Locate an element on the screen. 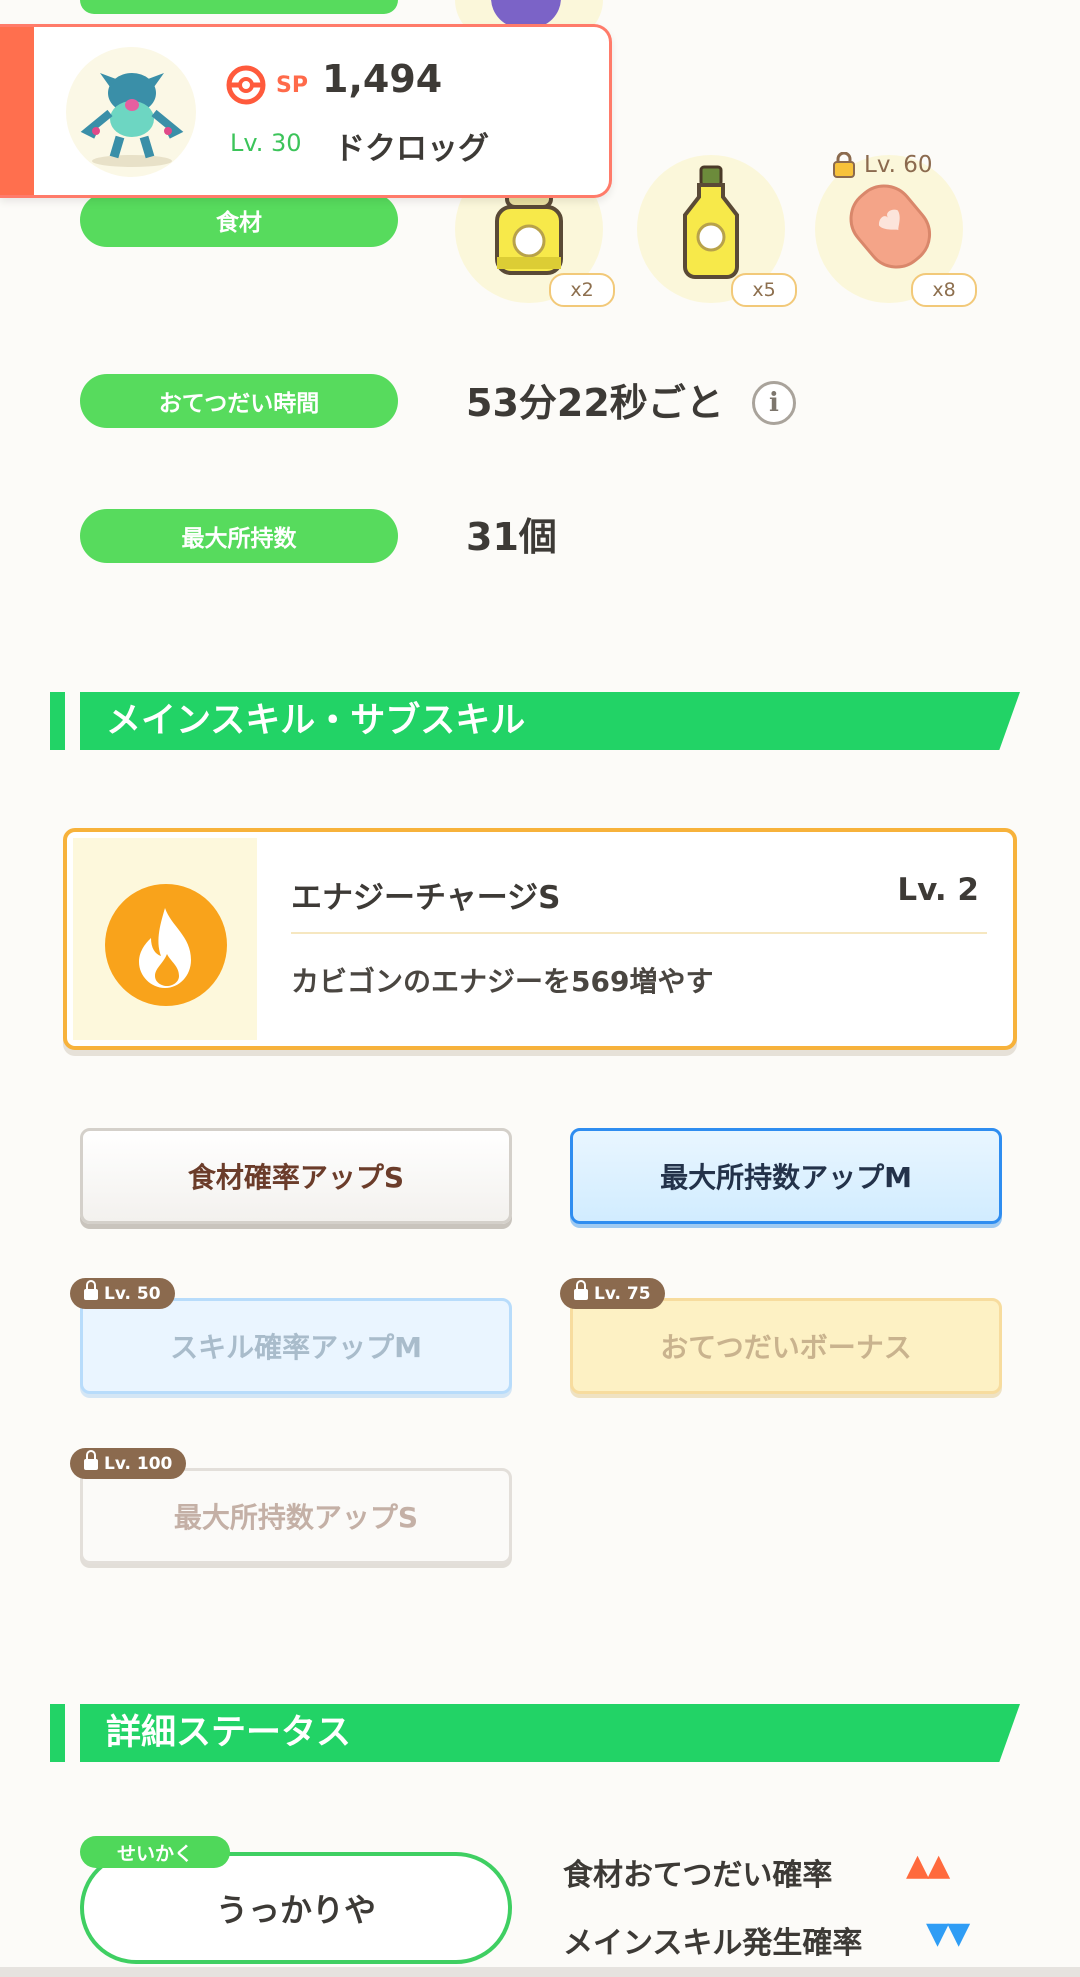  help-time-label-text: おてつだい時間 is located at coordinates (239, 404).